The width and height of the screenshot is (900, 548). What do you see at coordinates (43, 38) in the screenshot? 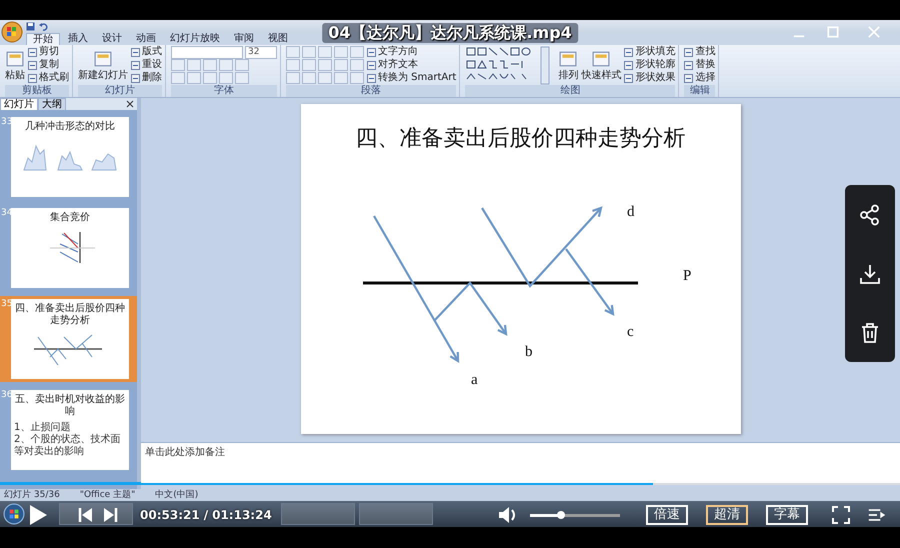
I see `ribbon-tab: 开始` at bounding box center [43, 38].